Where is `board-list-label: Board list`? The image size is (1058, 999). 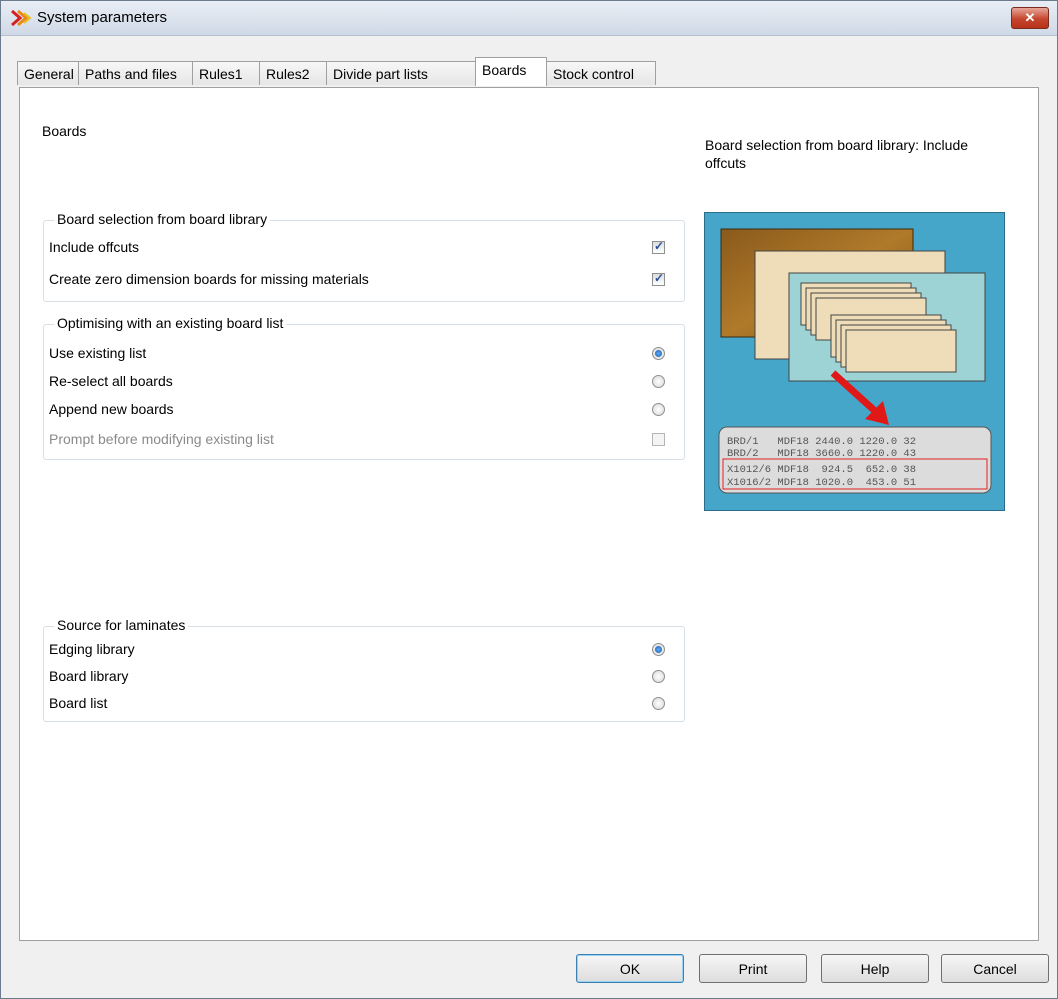
board-list-label: Board list is located at coordinates (78, 703).